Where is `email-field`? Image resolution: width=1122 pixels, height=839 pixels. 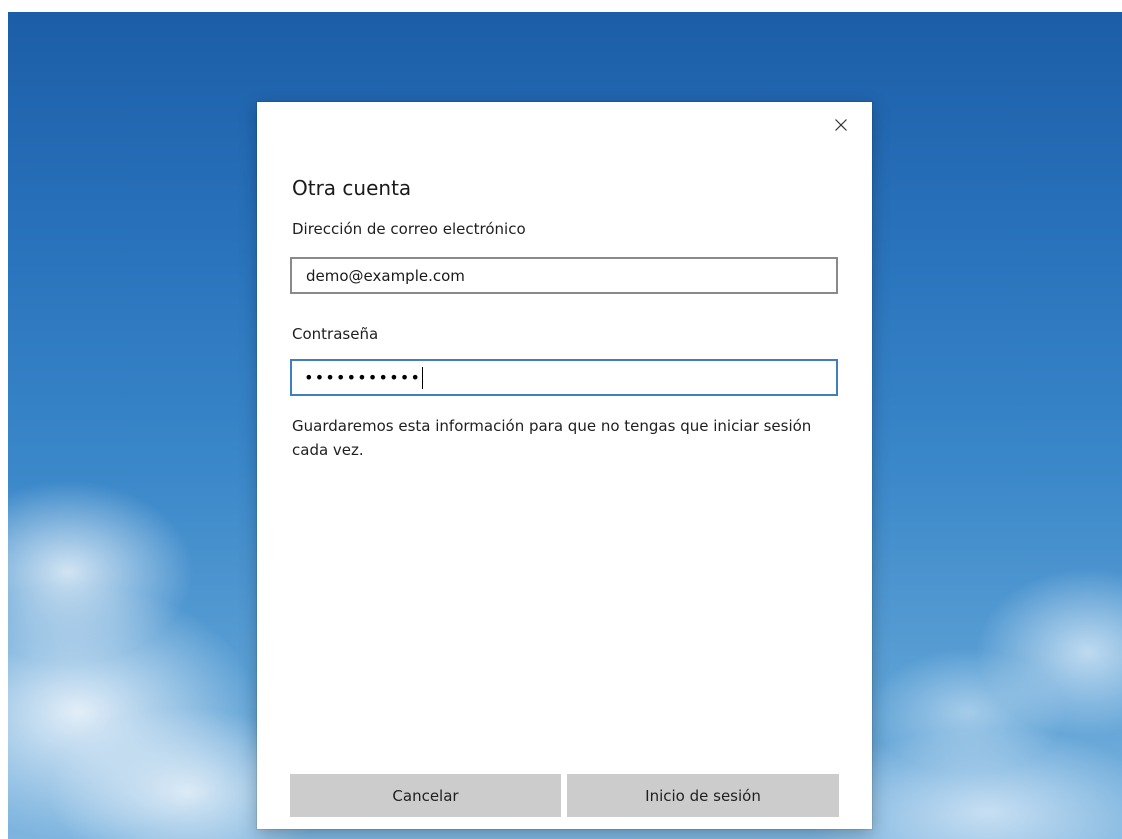 email-field is located at coordinates (564, 275).